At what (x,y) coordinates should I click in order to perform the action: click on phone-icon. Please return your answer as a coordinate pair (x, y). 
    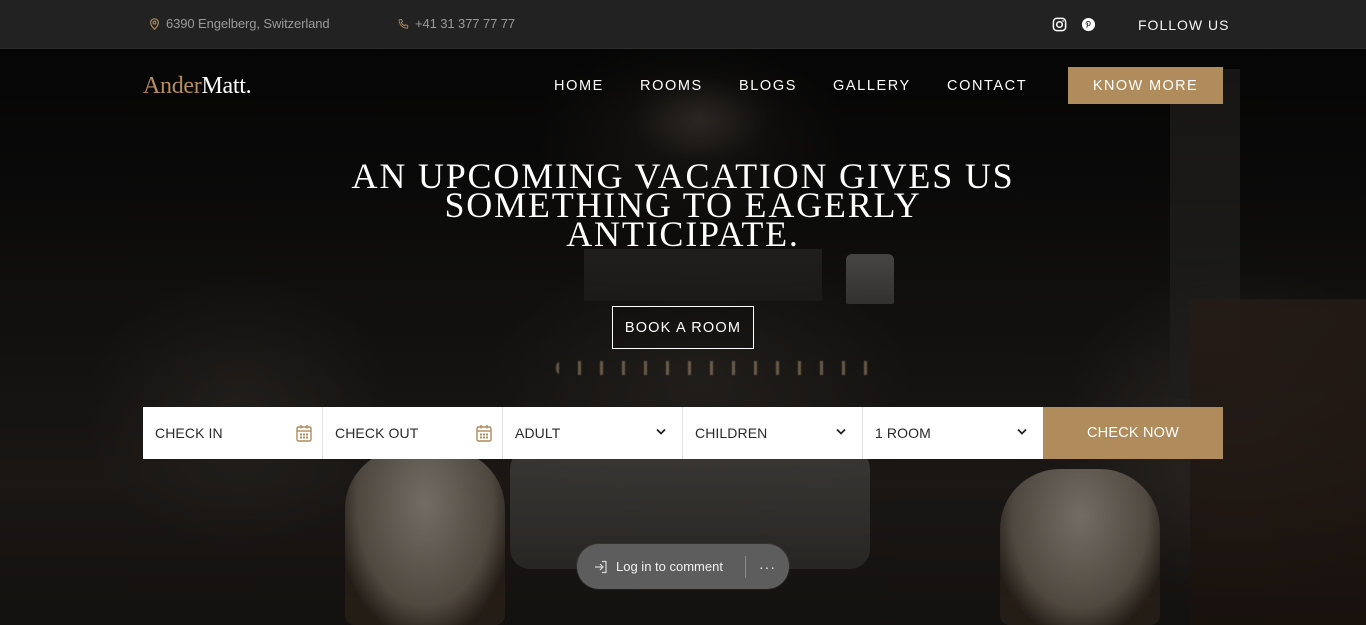
    Looking at the image, I should click on (403, 23).